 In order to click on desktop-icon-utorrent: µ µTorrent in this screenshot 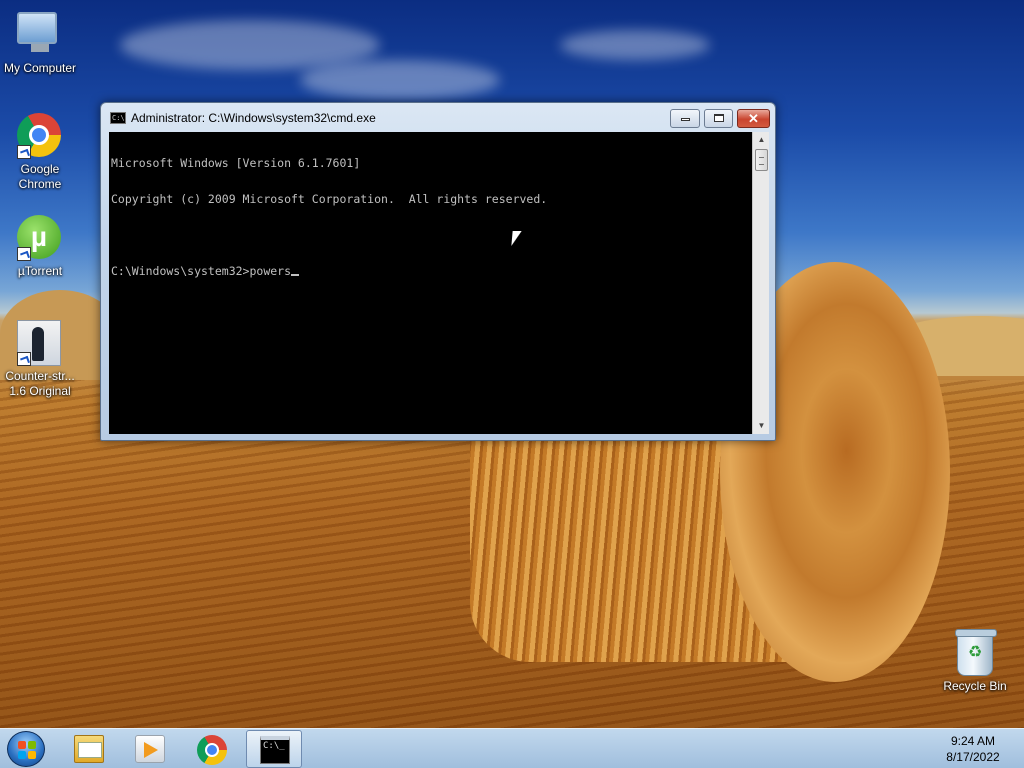, I will do `click(40, 247)`.